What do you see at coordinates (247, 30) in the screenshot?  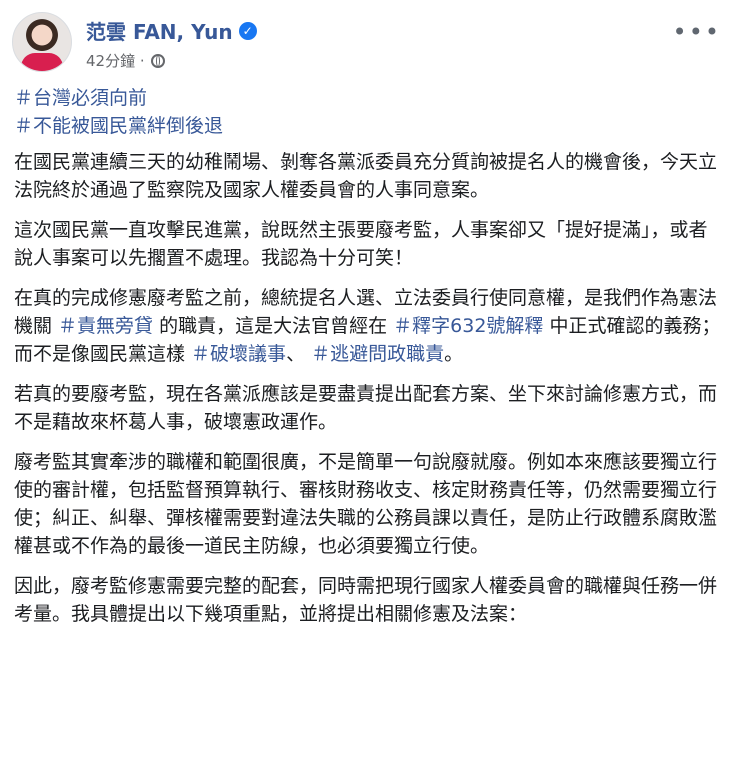 I see `verified-badge-icon: ✓` at bounding box center [247, 30].